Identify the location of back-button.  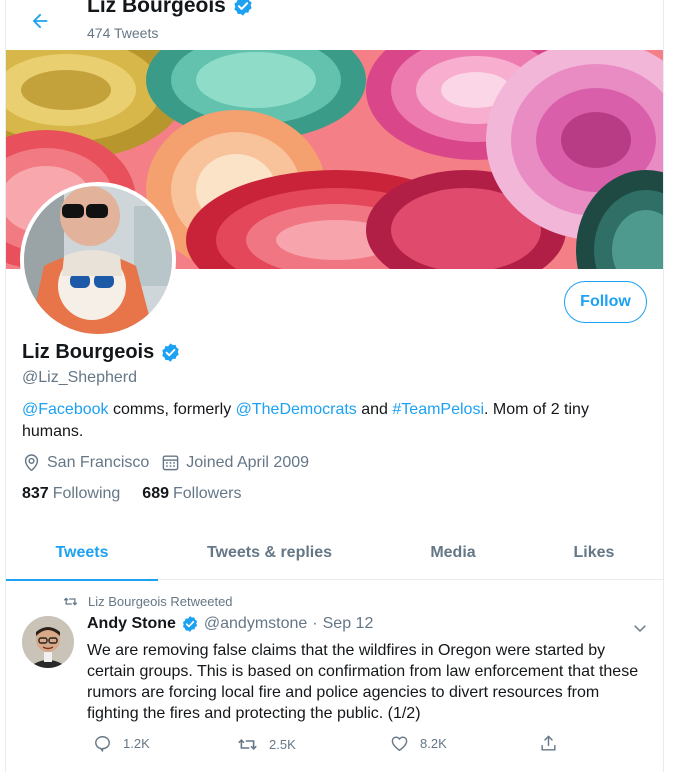
(40, 21).